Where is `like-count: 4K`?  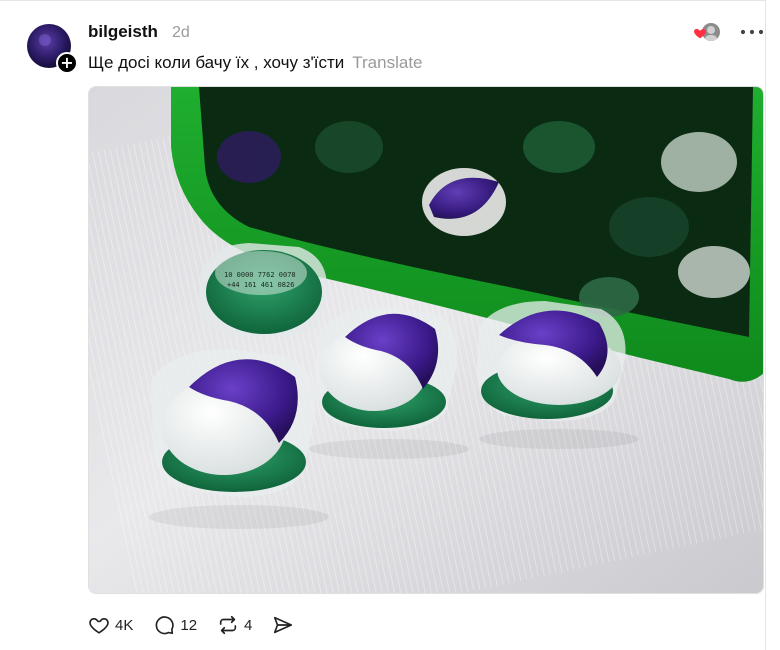
like-count: 4K is located at coordinates (124, 625).